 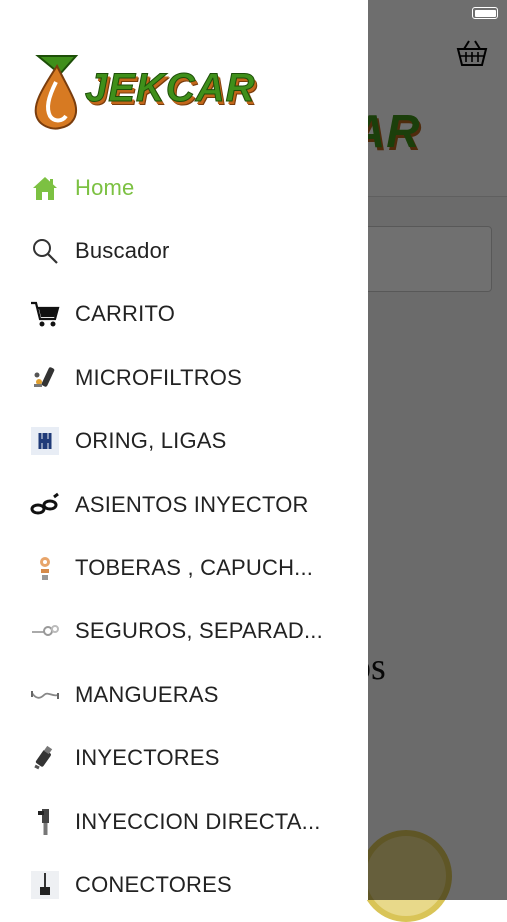 What do you see at coordinates (170, 88) in the screenshot?
I see `logo-wordmark: JEKCAR` at bounding box center [170, 88].